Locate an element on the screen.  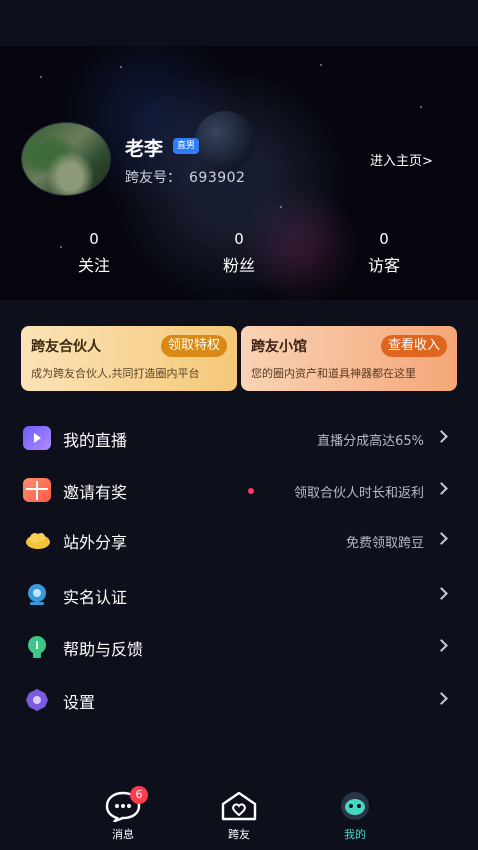
heart-home-icon is located at coordinates (239, 806).